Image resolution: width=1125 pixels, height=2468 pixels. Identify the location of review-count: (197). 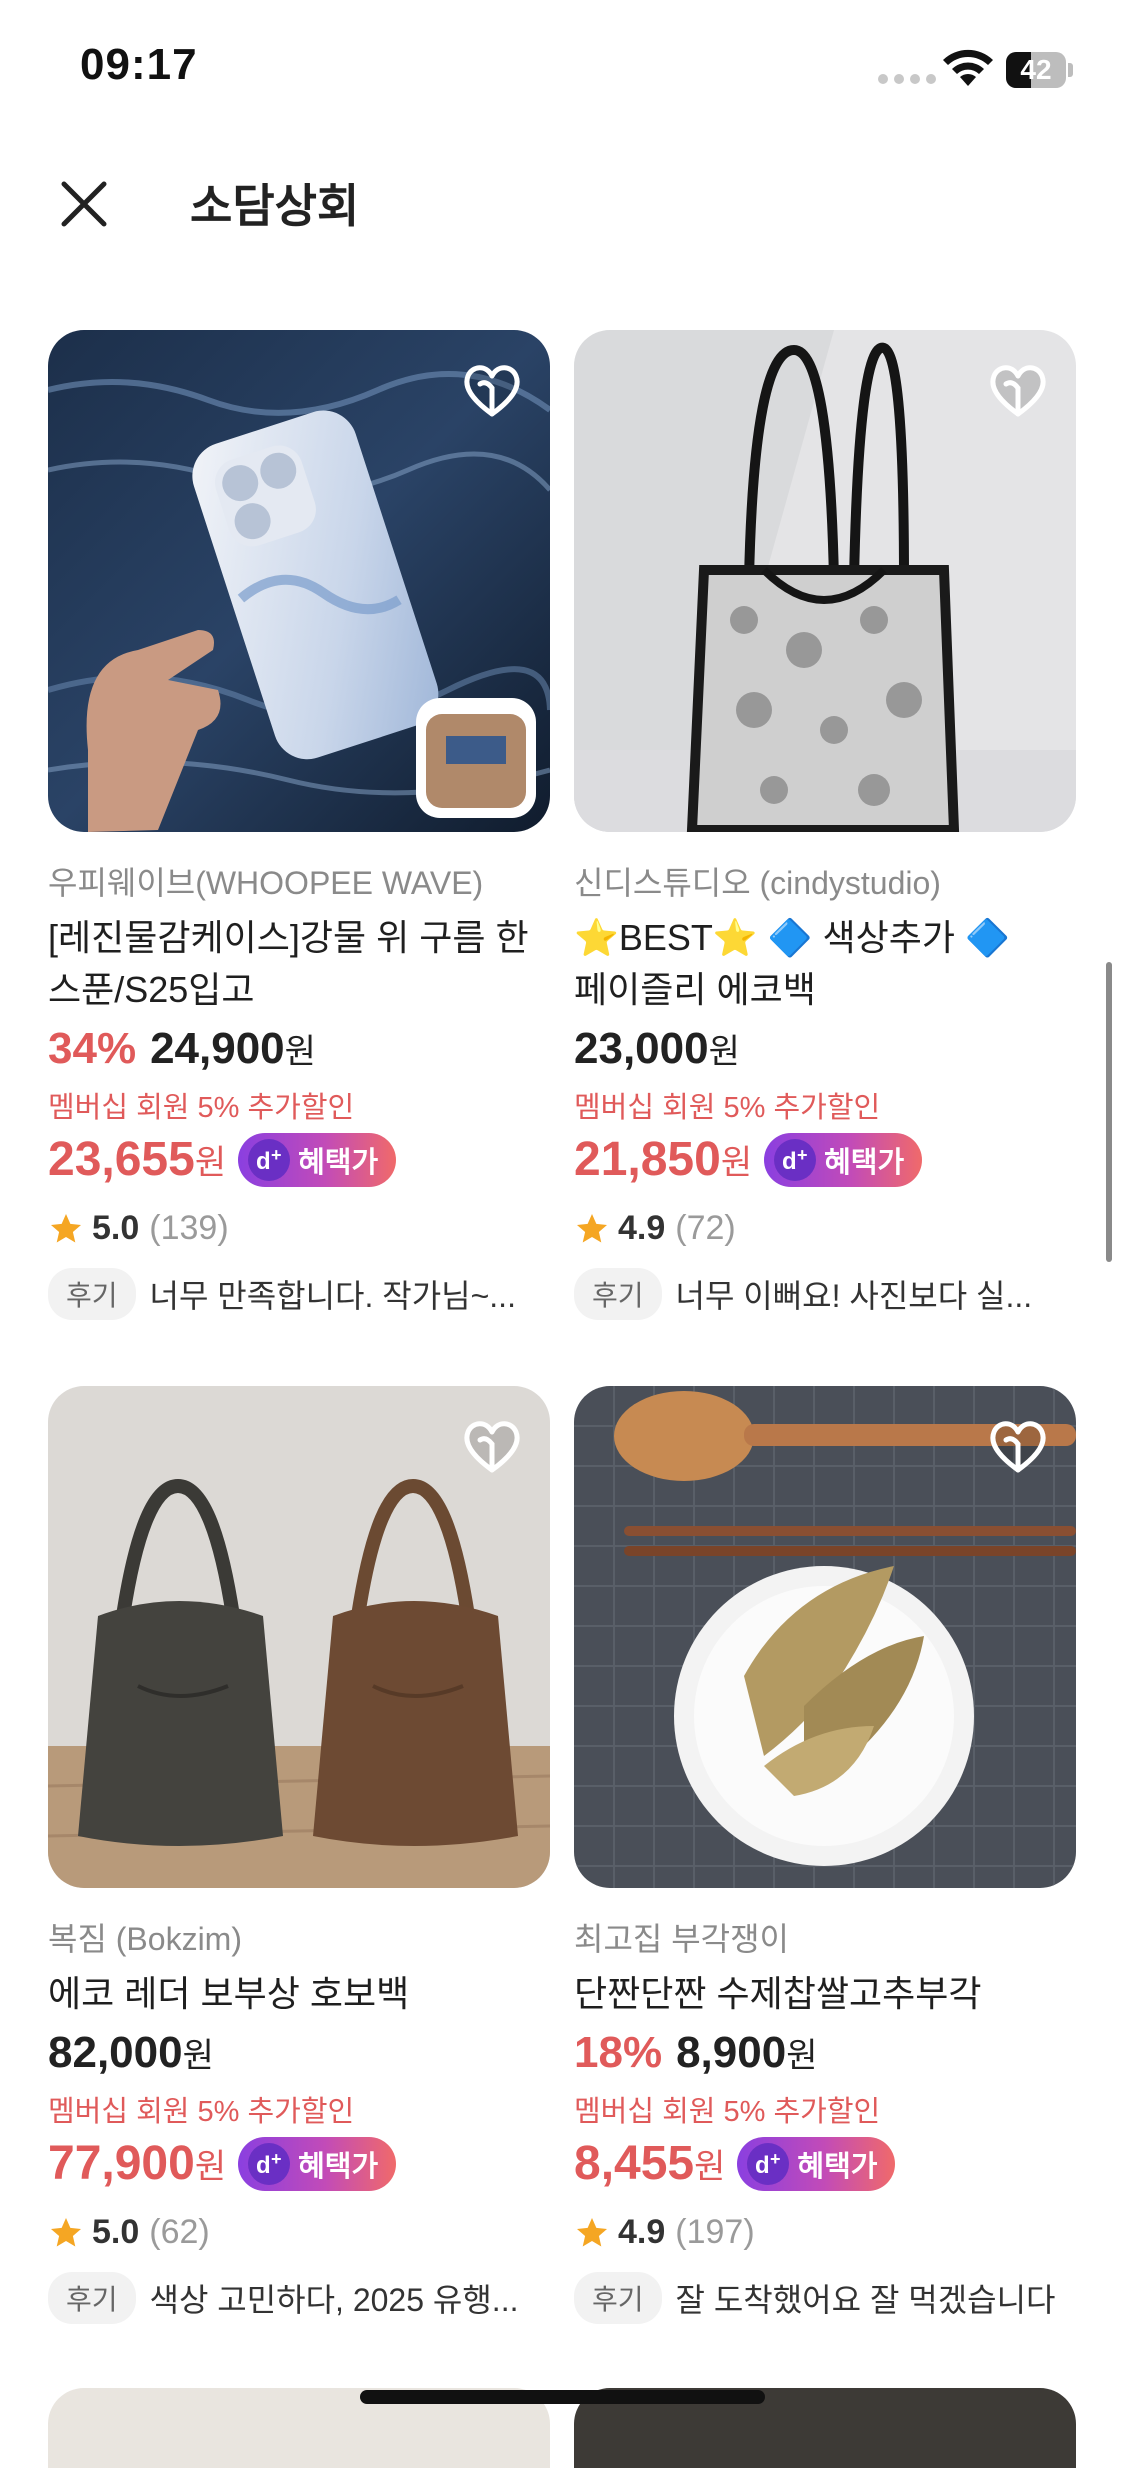
(715, 2232).